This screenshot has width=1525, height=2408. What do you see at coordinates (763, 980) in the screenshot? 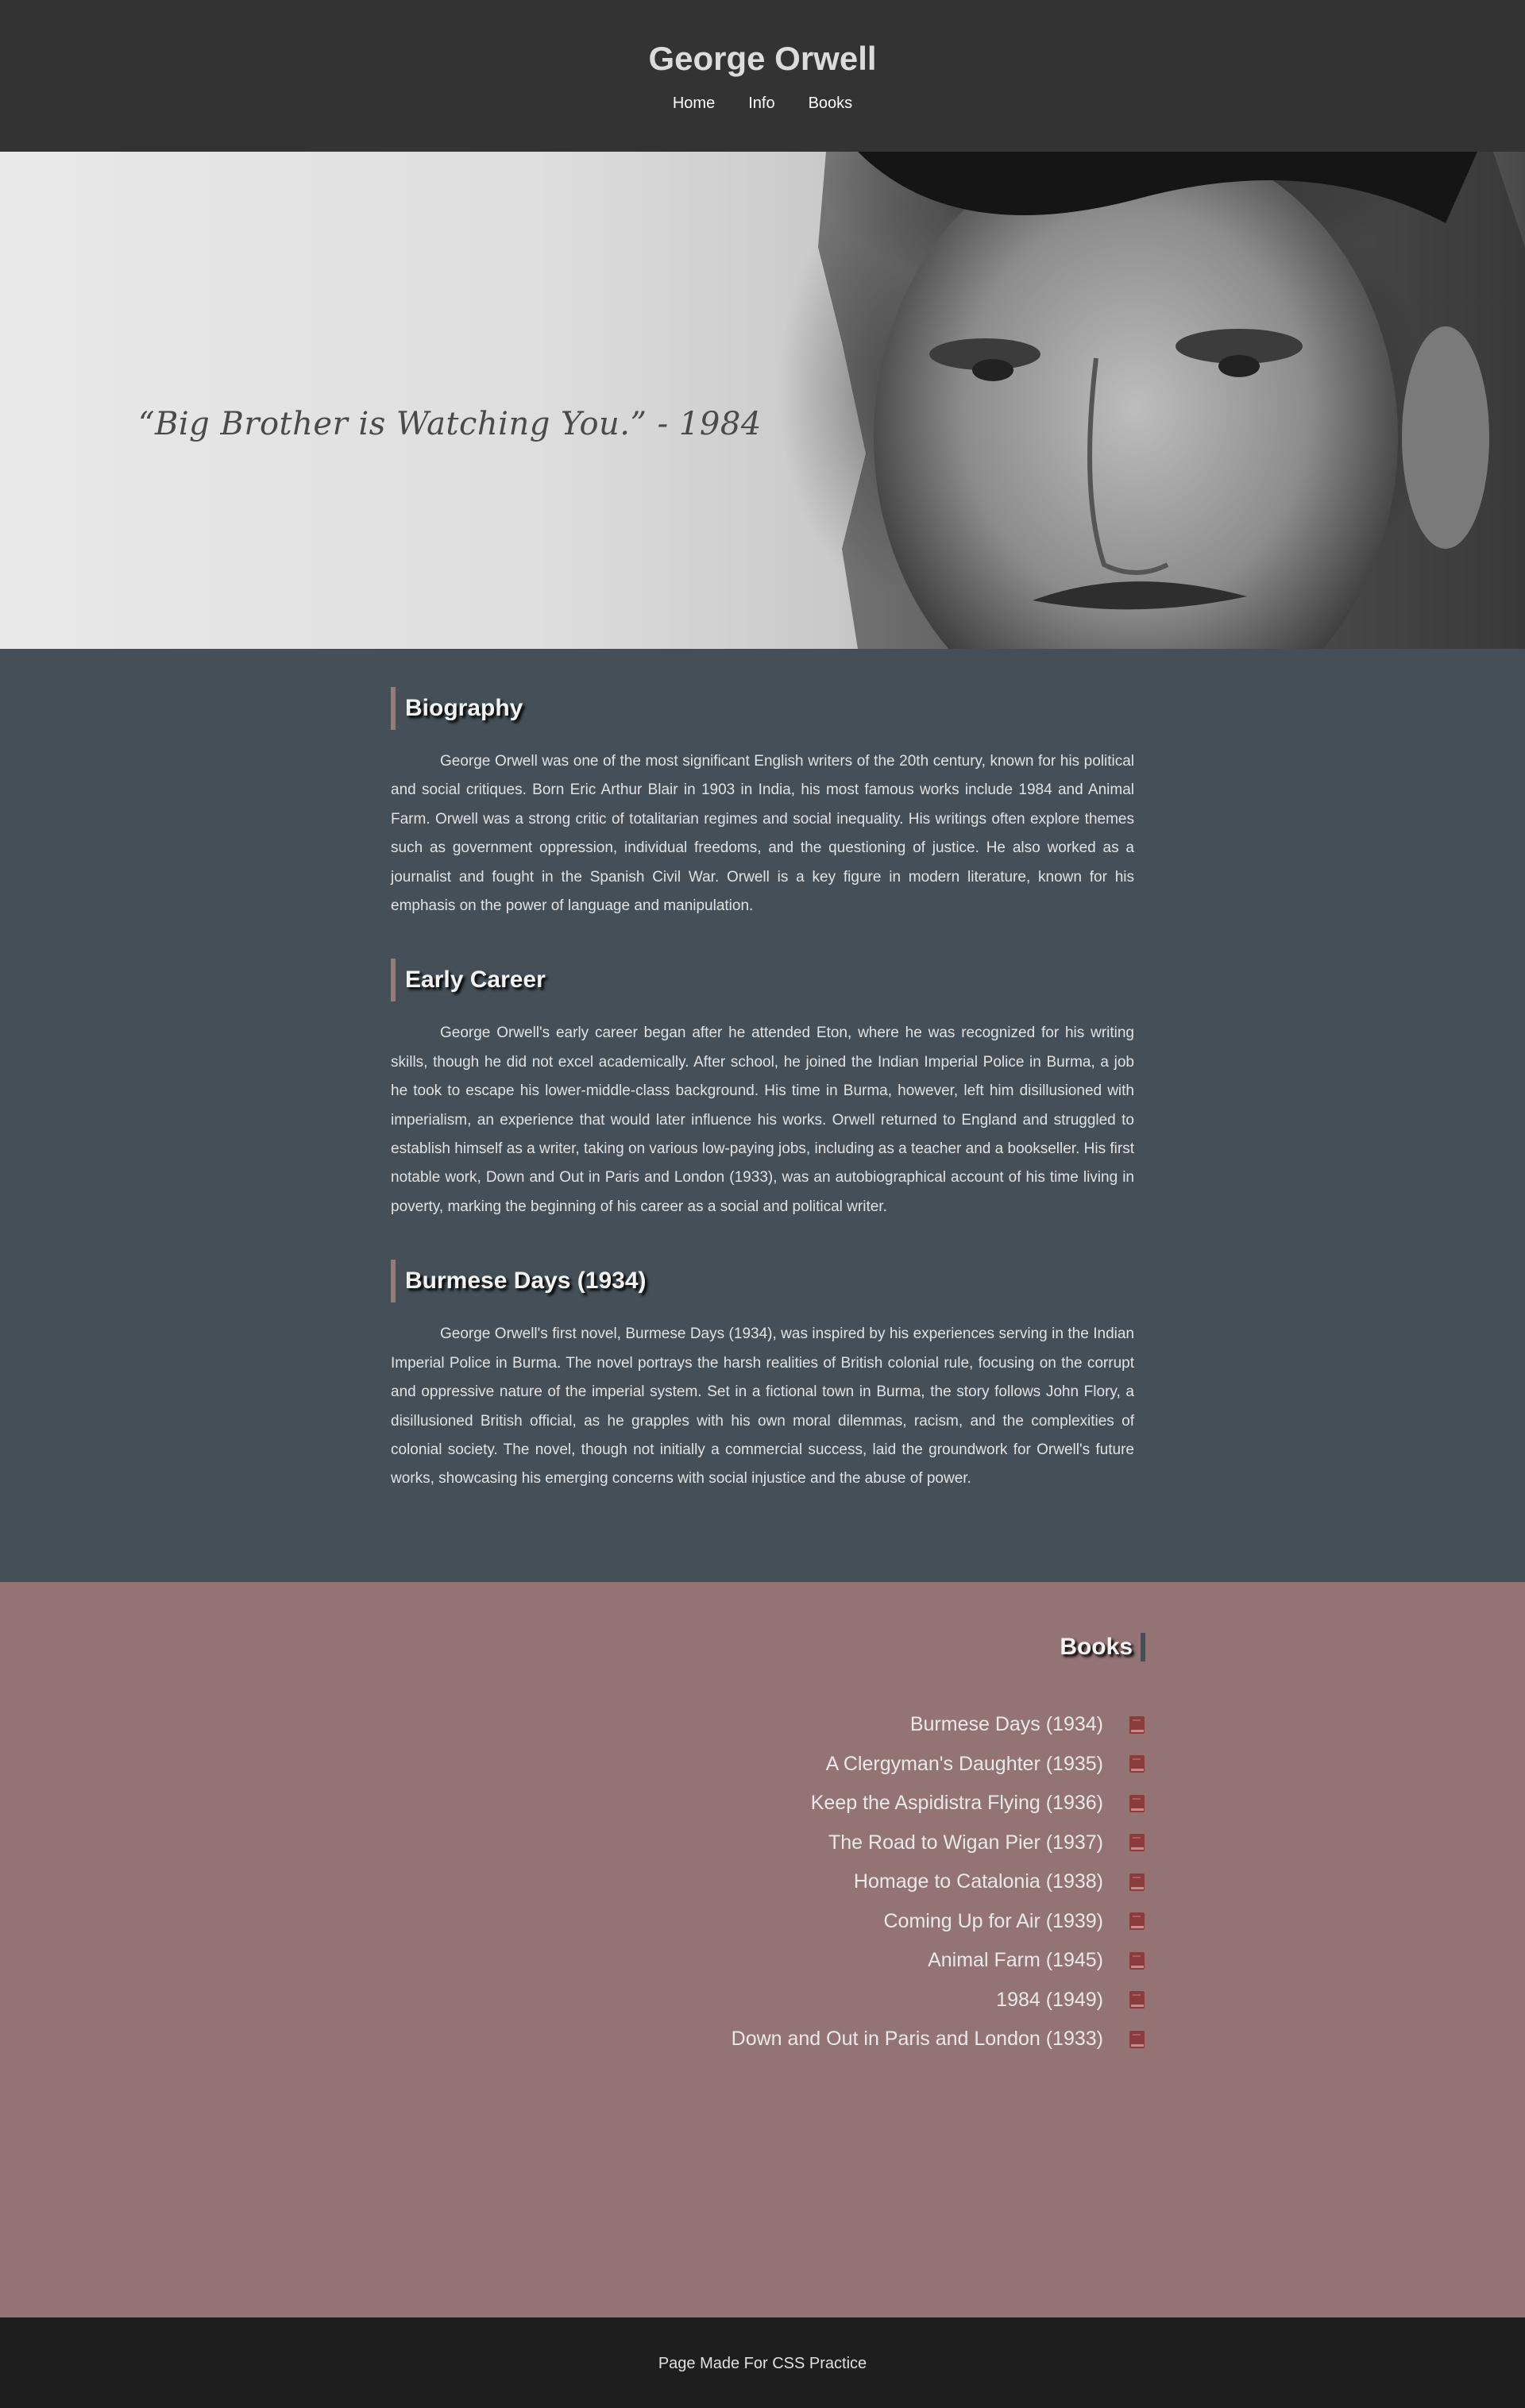
I see `section-heading: Early Career` at bounding box center [763, 980].